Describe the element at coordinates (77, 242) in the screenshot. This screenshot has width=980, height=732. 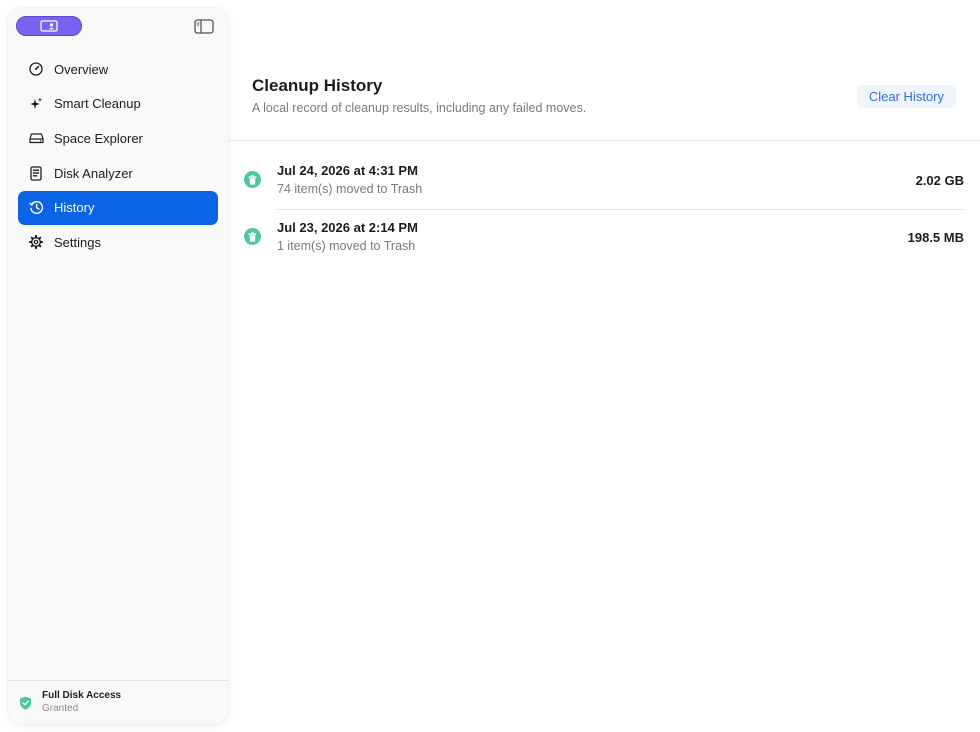
I see `sidebar-item-label: Settings` at that location.